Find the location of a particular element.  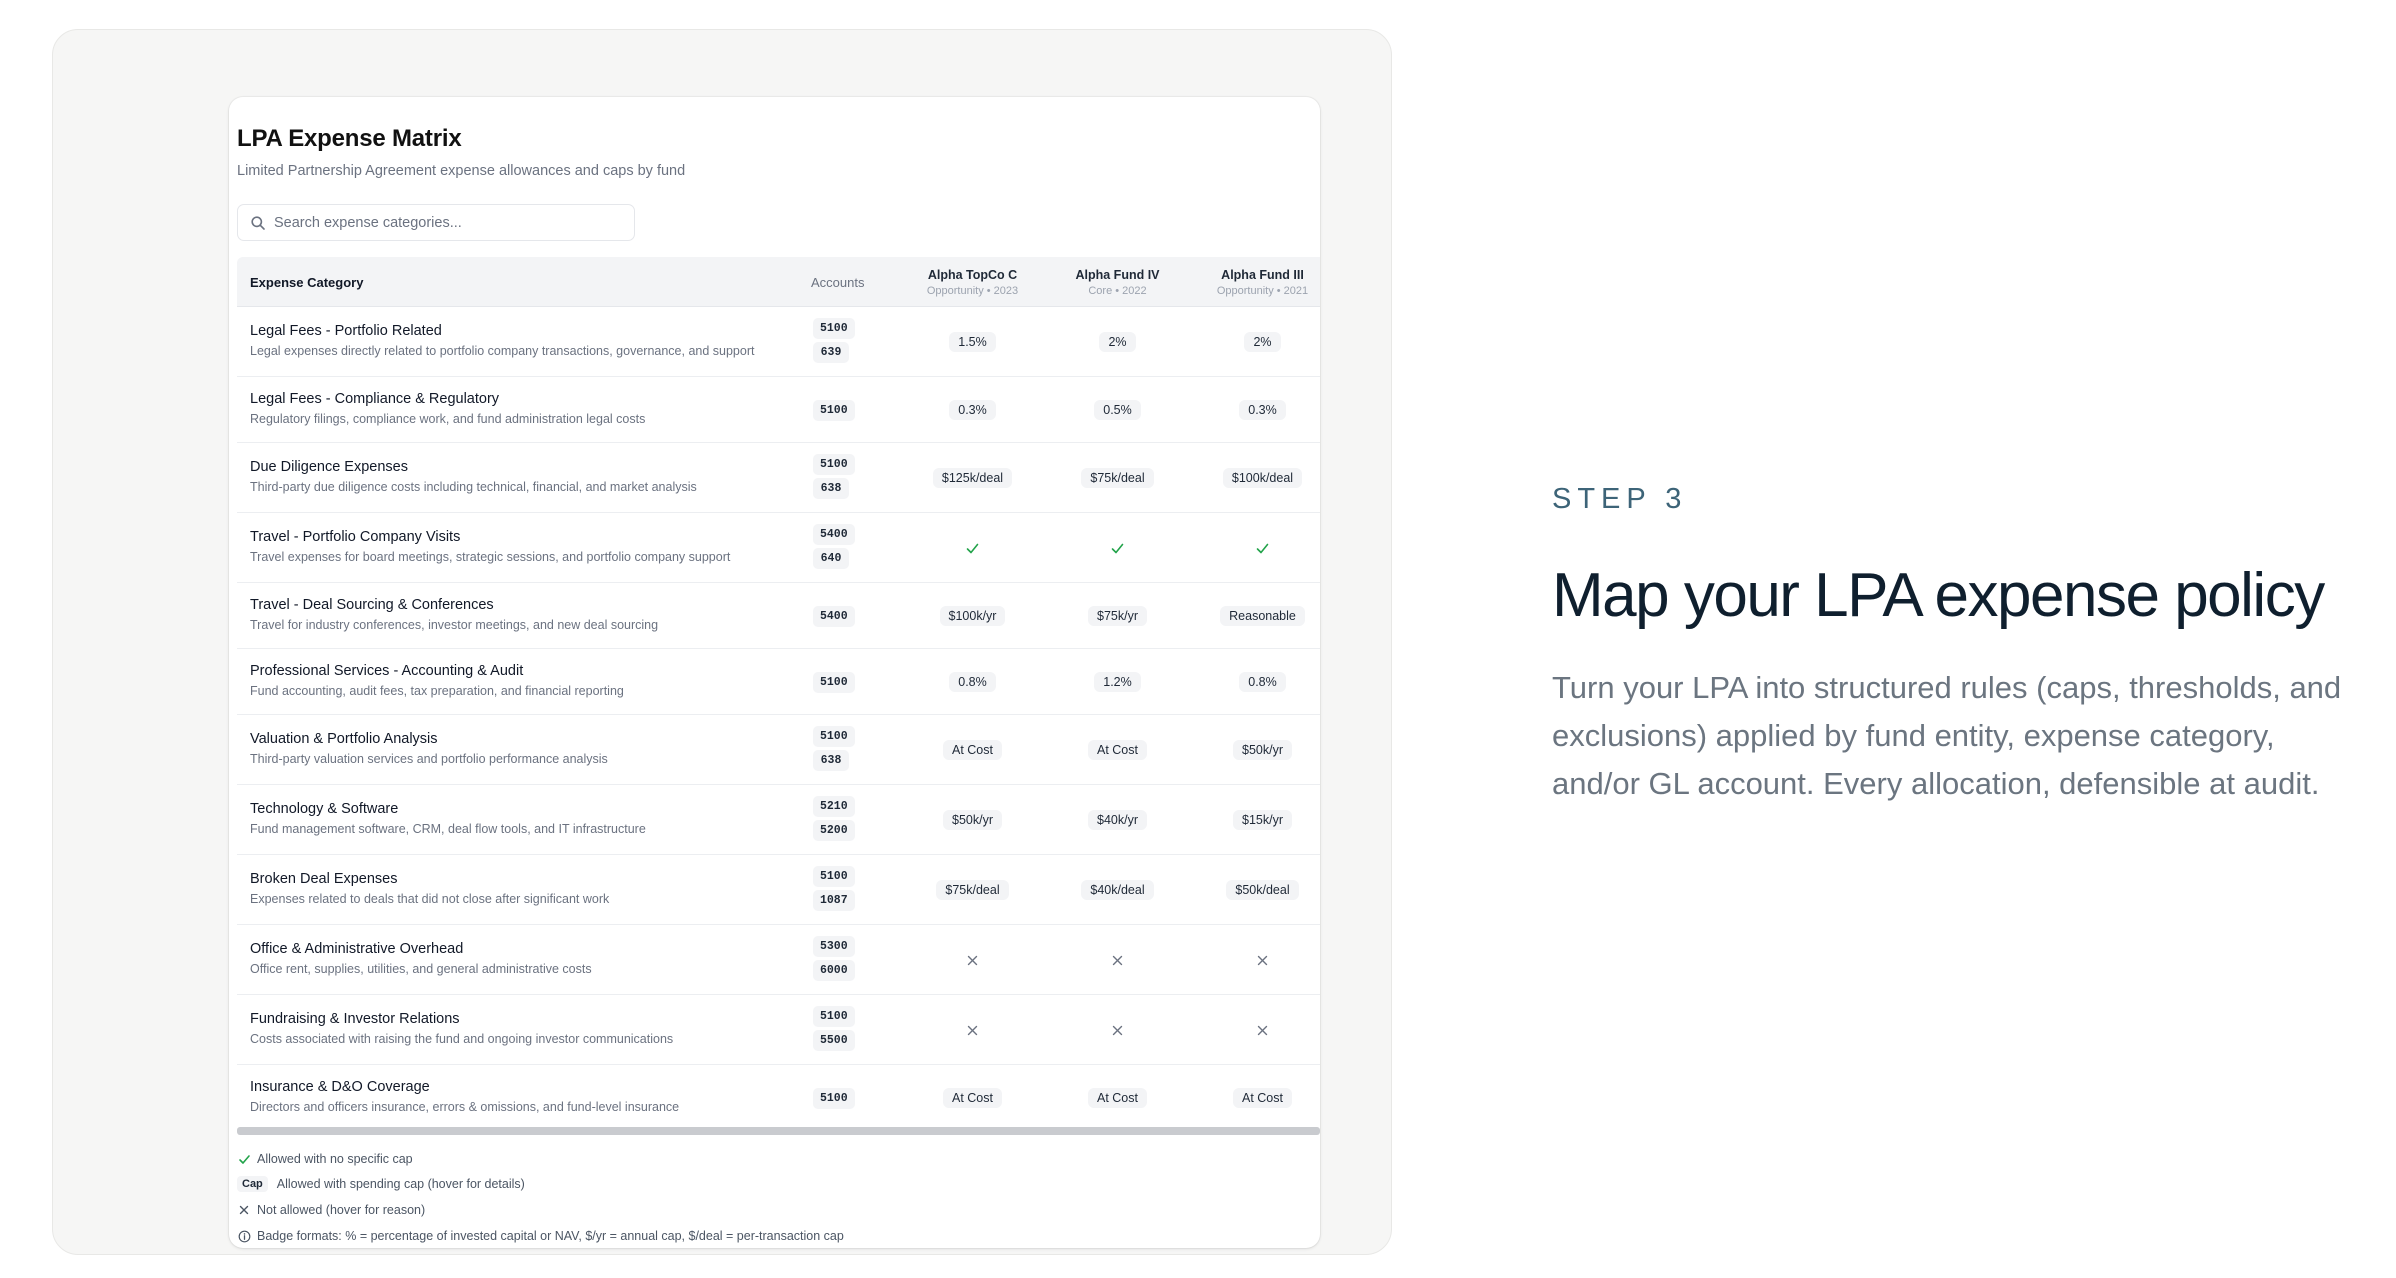

account-badge: 5200 is located at coordinates (834, 830).